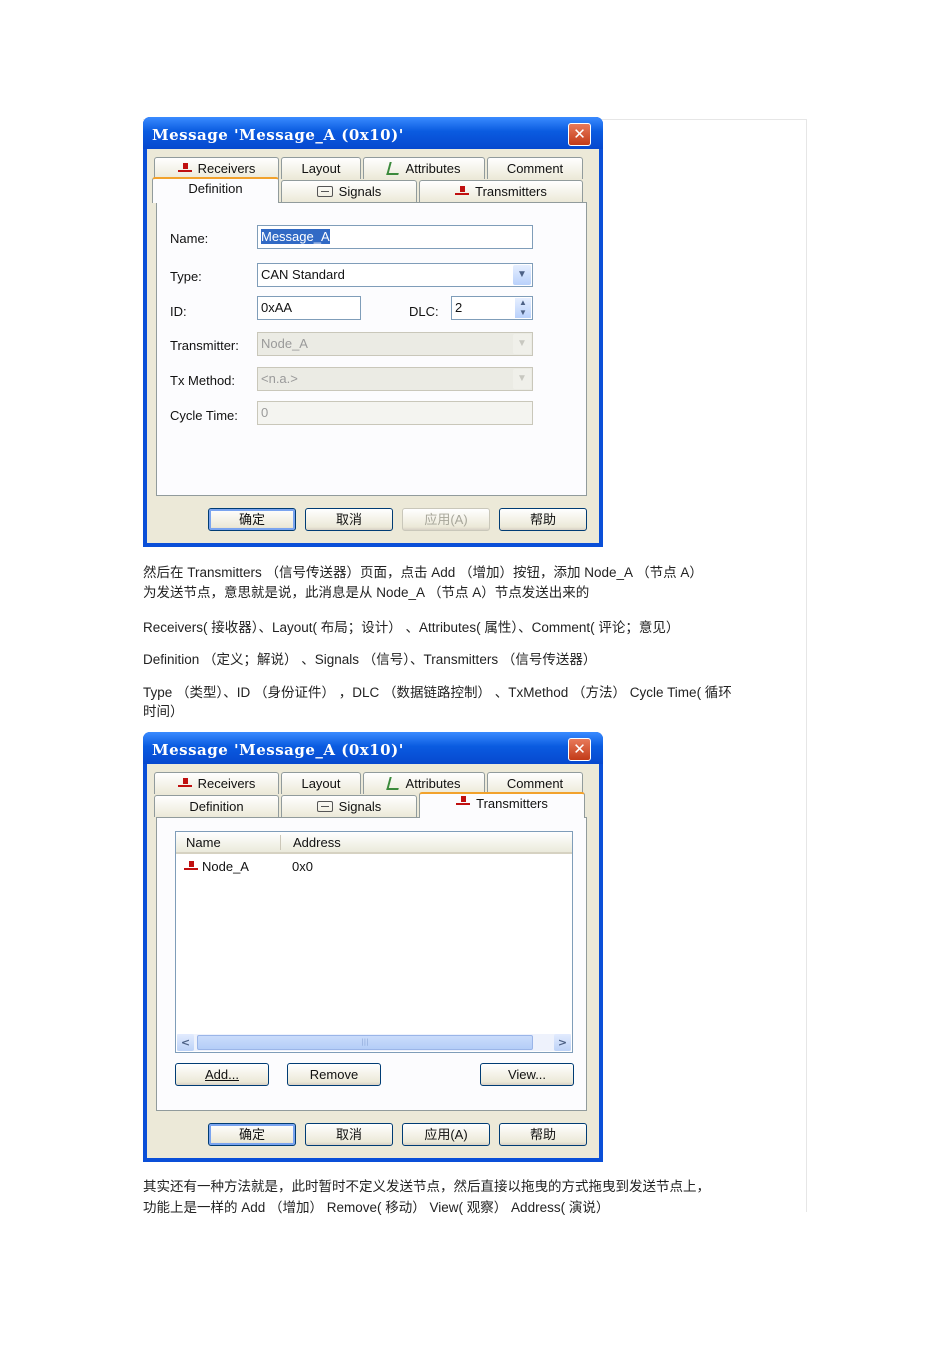  I want to click on horizontal-scrollbar: < ||| >, so click(374, 1042).